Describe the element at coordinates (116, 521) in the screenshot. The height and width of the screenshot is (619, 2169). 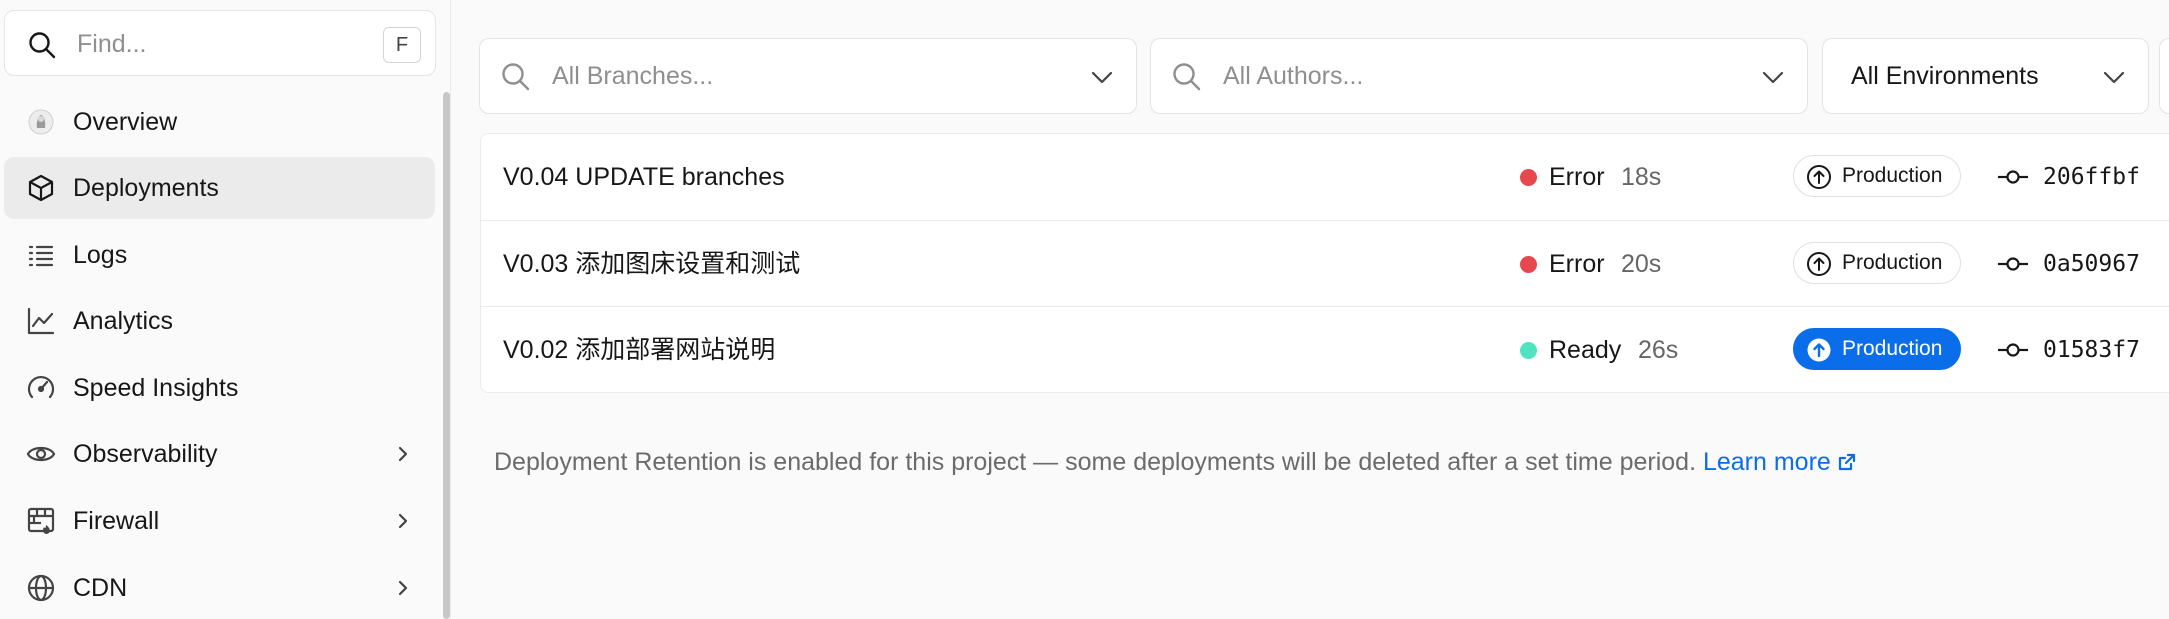
I see `sidebar-item-label: Firewall` at that location.